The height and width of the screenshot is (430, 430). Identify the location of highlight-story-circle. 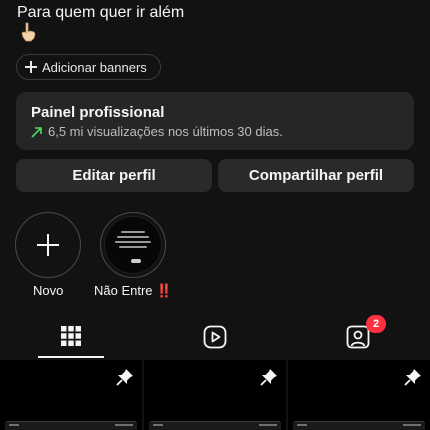
(133, 245).